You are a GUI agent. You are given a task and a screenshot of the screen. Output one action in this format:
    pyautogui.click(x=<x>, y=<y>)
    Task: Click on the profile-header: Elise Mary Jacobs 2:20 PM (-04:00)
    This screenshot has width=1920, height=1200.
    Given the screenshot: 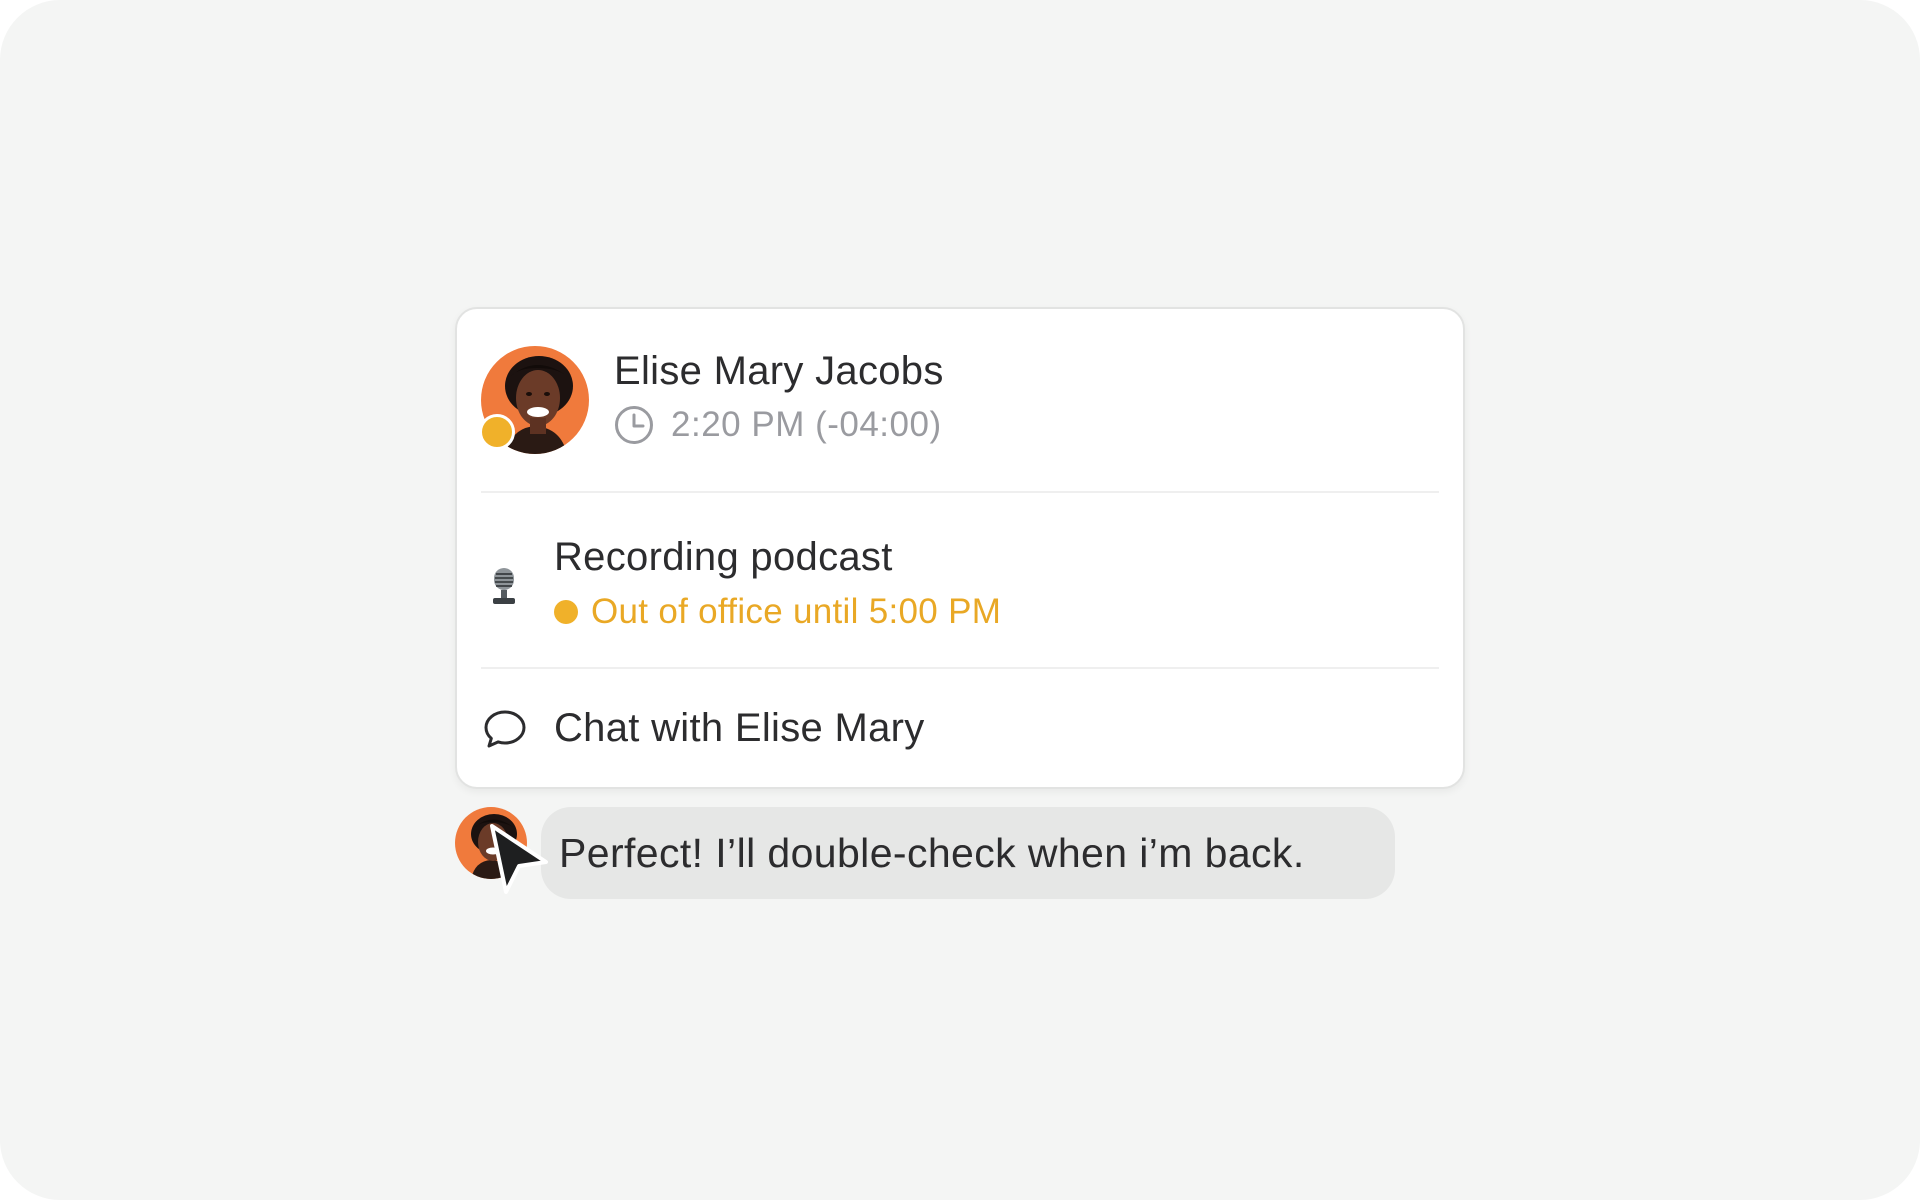 What is the action you would take?
    pyautogui.click(x=960, y=400)
    